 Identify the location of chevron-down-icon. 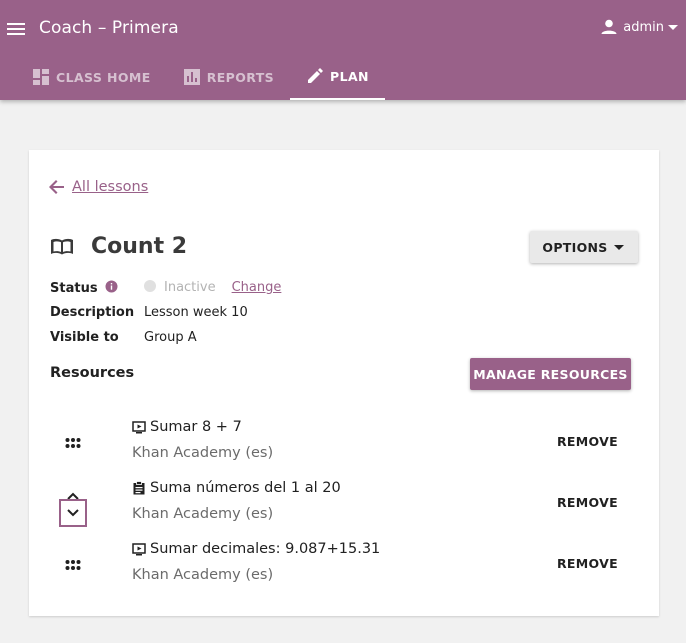
(73, 513).